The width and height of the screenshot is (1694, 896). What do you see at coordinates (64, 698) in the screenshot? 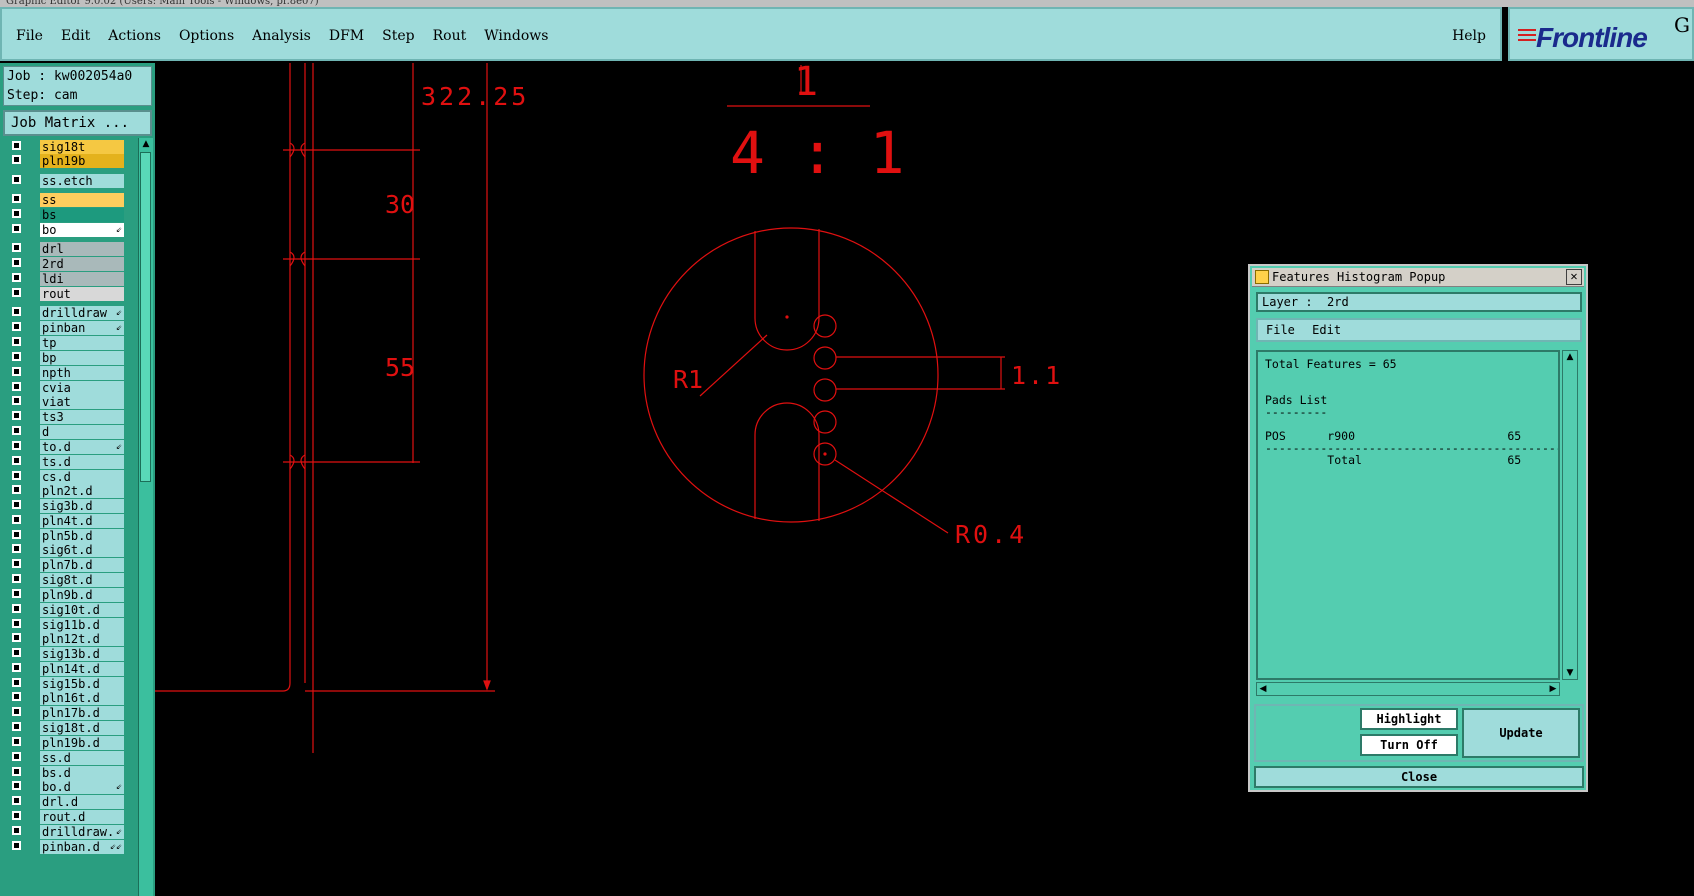
I see `layer-row: pln16t.d` at bounding box center [64, 698].